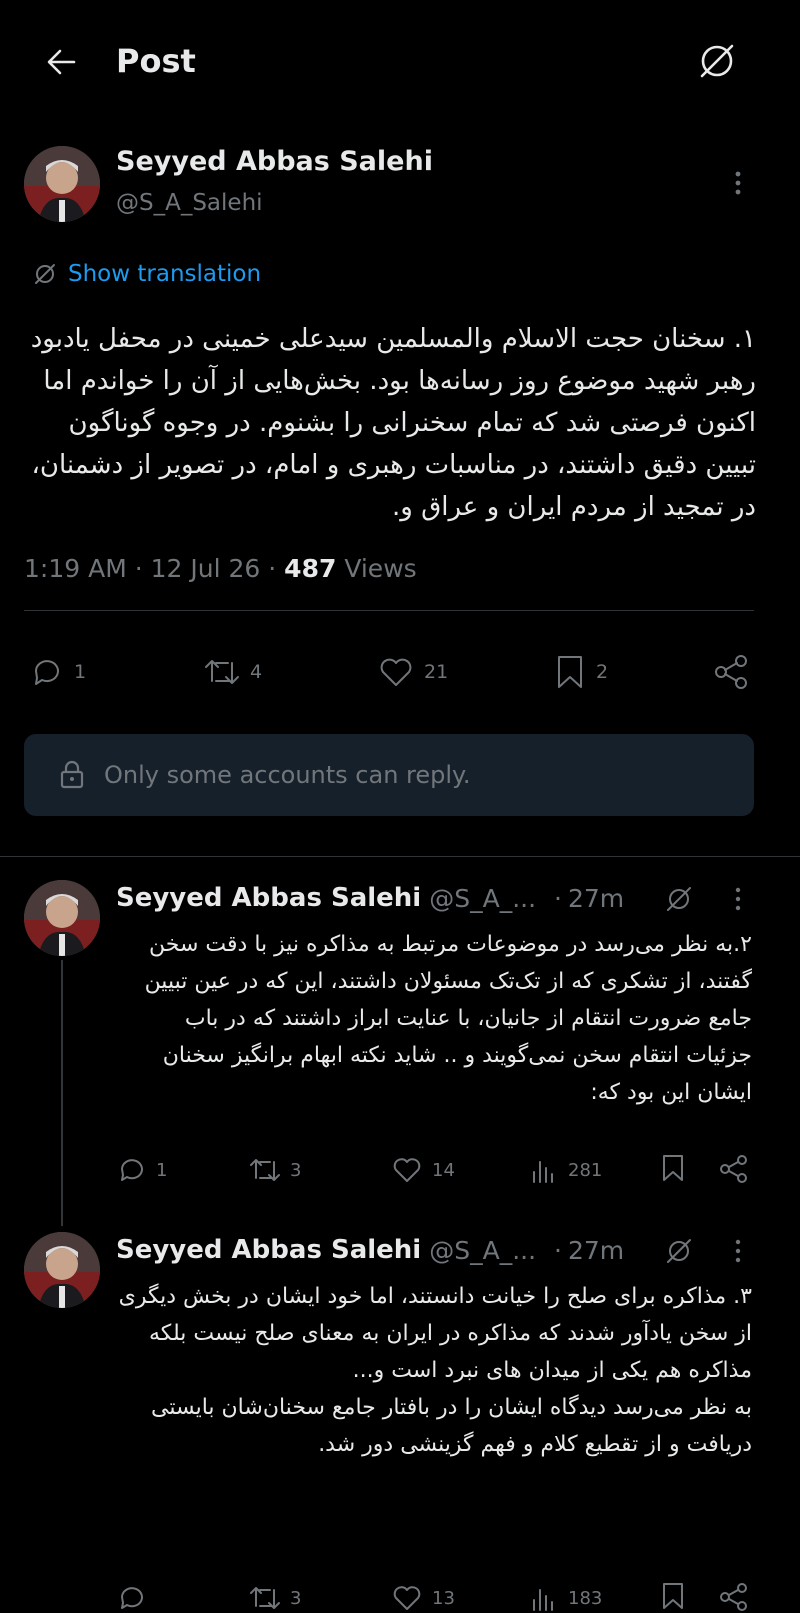 The image size is (800, 1613). What do you see at coordinates (380, 568) in the screenshot?
I see `views-label: Views` at bounding box center [380, 568].